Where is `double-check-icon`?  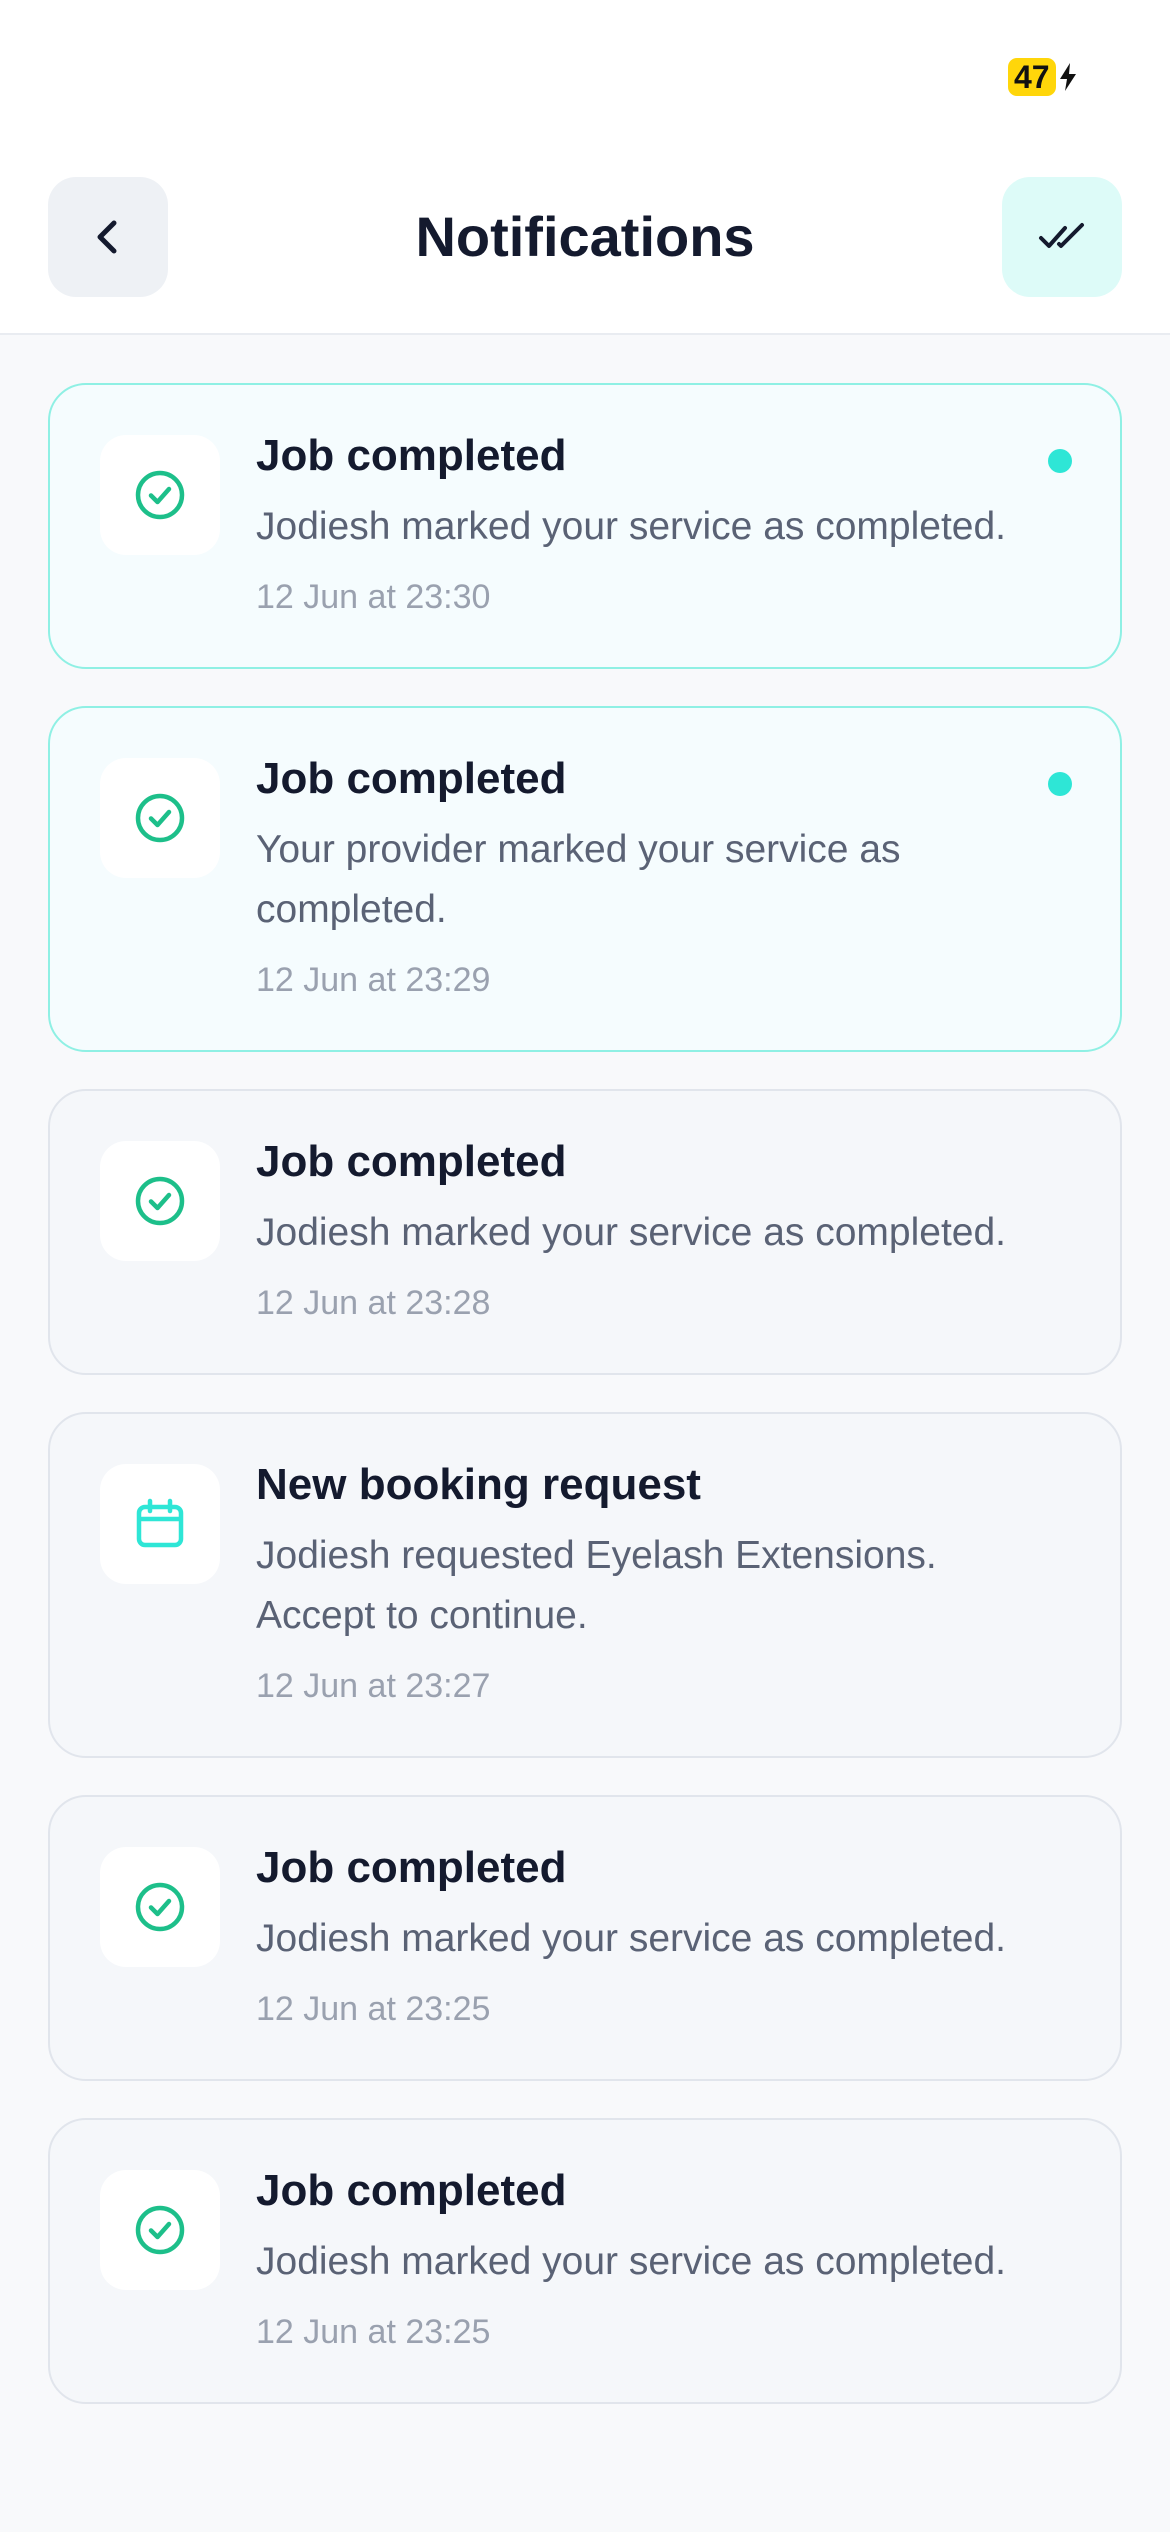
double-check-icon is located at coordinates (1061, 235).